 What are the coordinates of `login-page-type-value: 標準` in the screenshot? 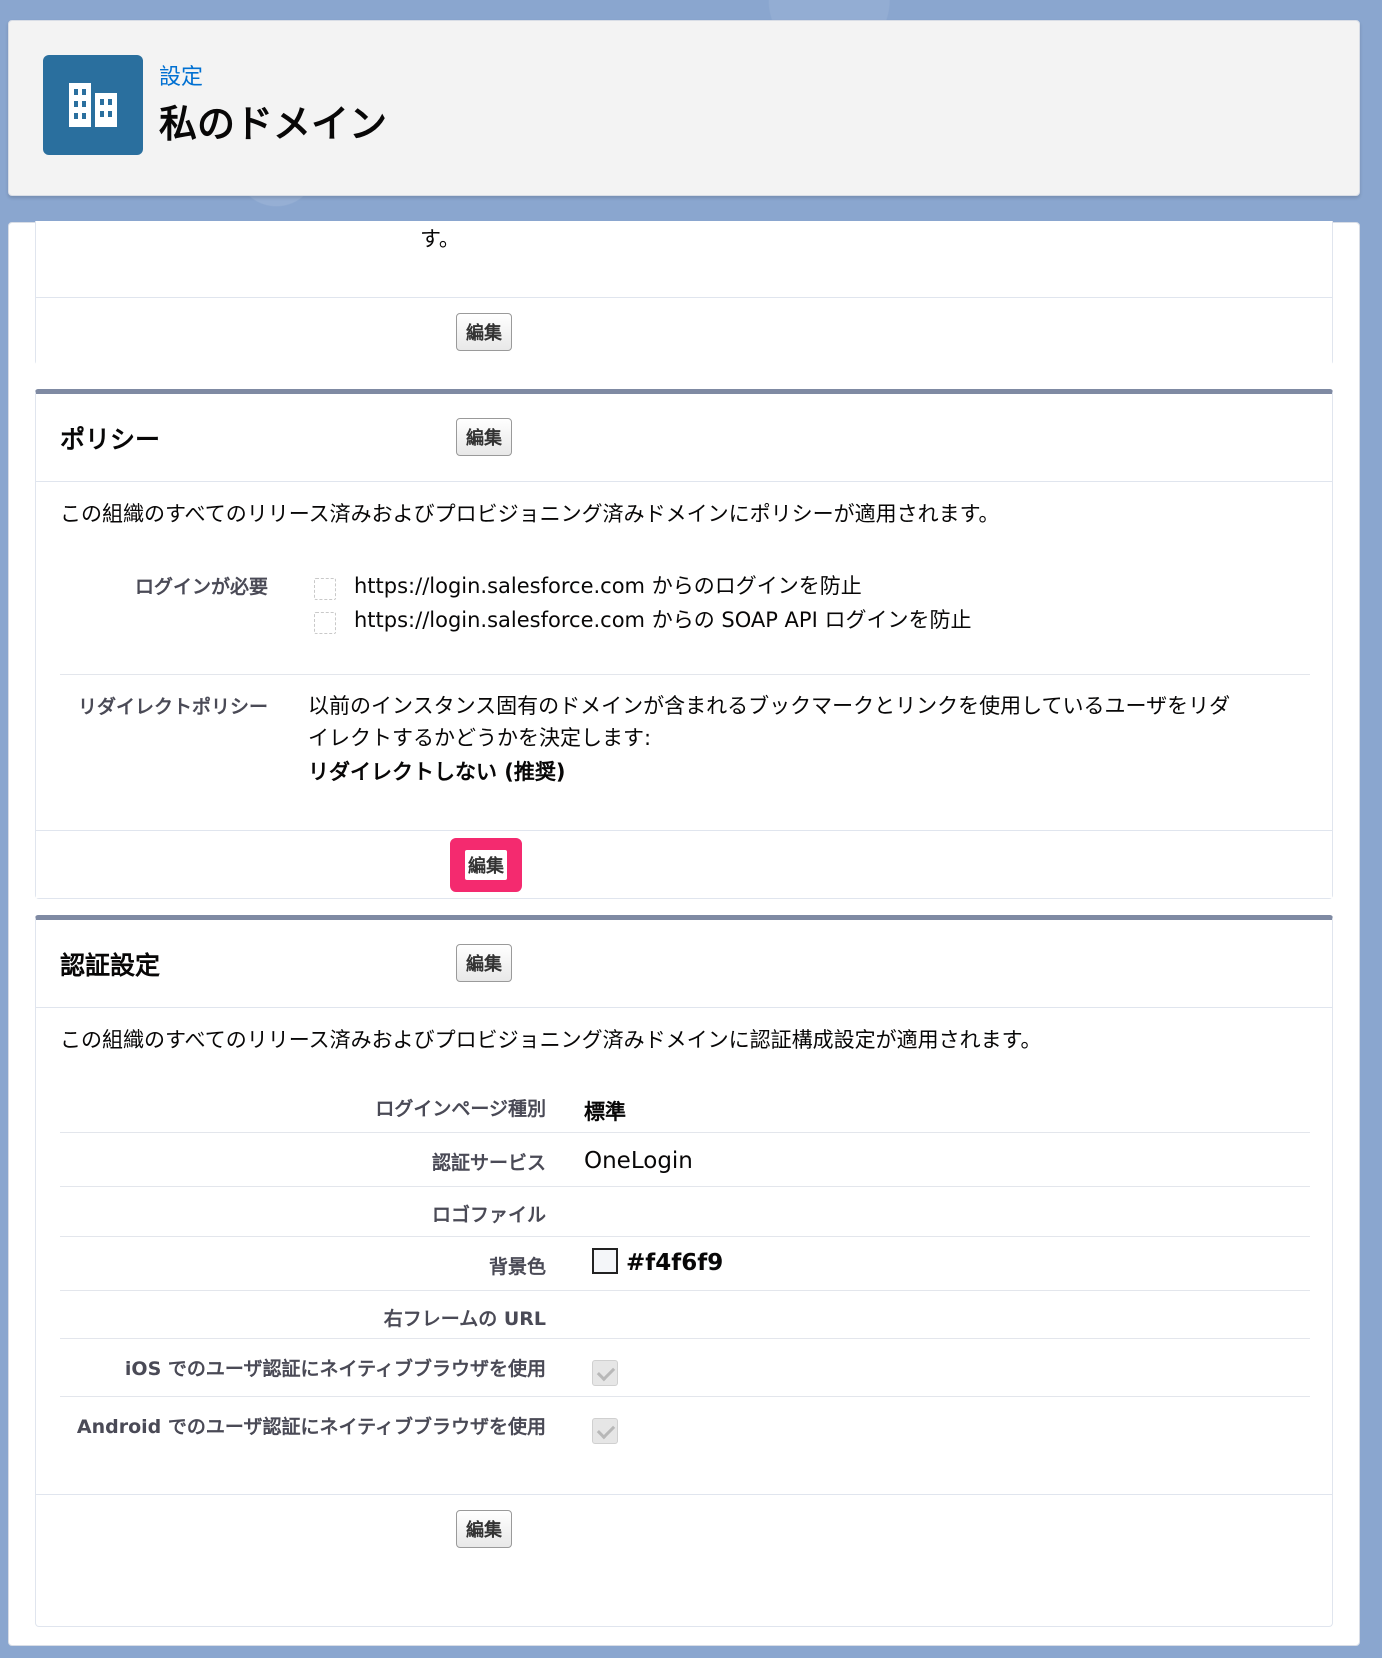 It's located at (605, 1112).